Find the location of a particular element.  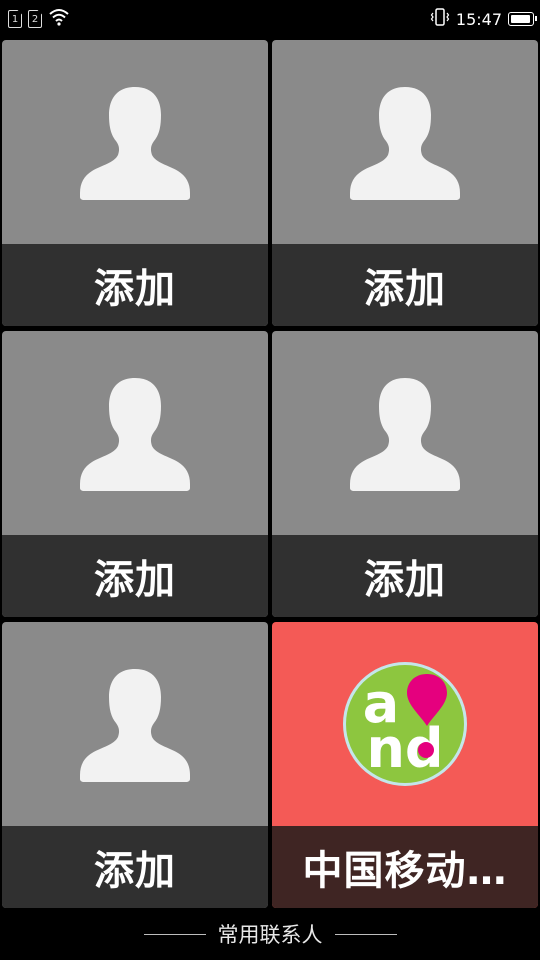

battery-level-fill is located at coordinates (520, 19).